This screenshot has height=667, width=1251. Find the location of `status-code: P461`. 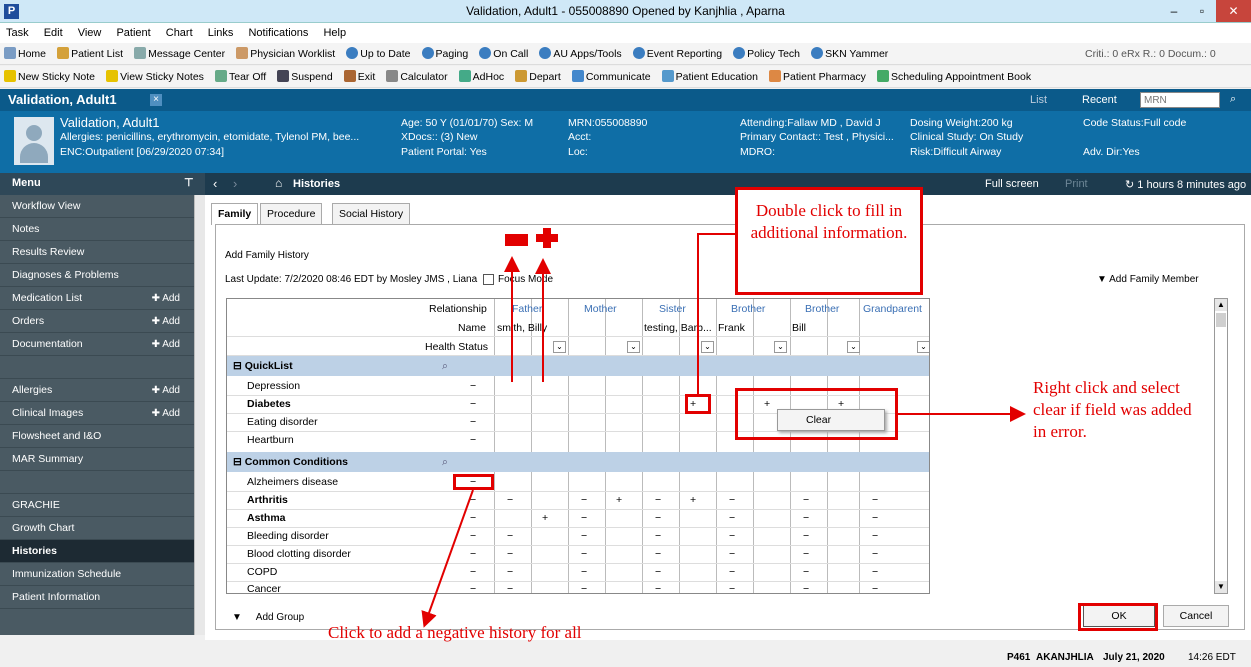

status-code: P461 is located at coordinates (1019, 657).